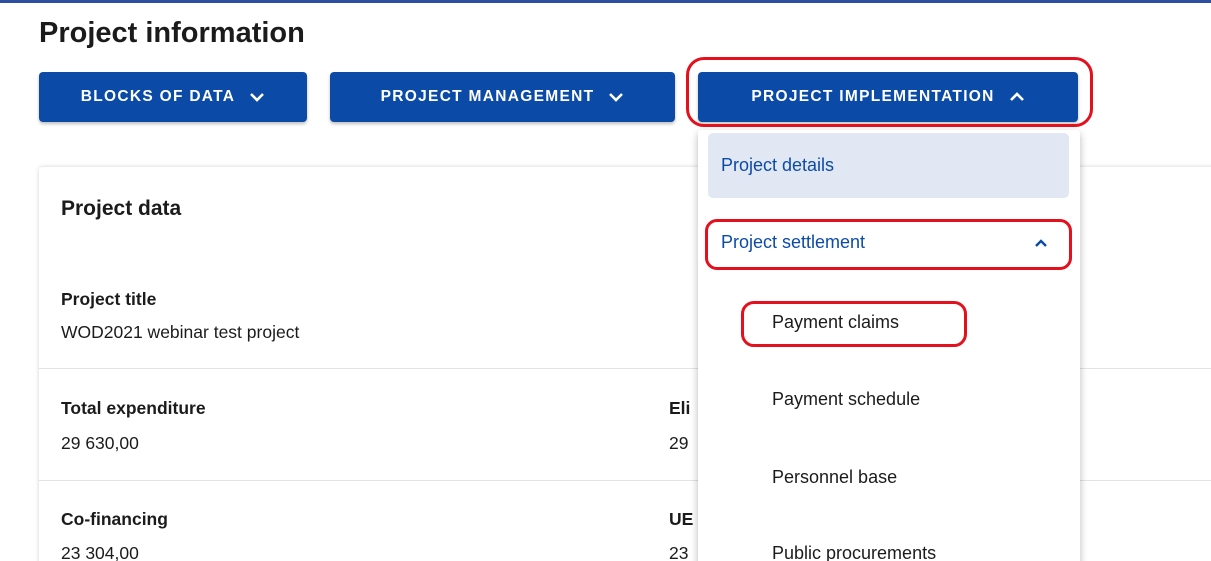 Image resolution: width=1211 pixels, height=561 pixels. I want to click on ue-label: UE, so click(681, 519).